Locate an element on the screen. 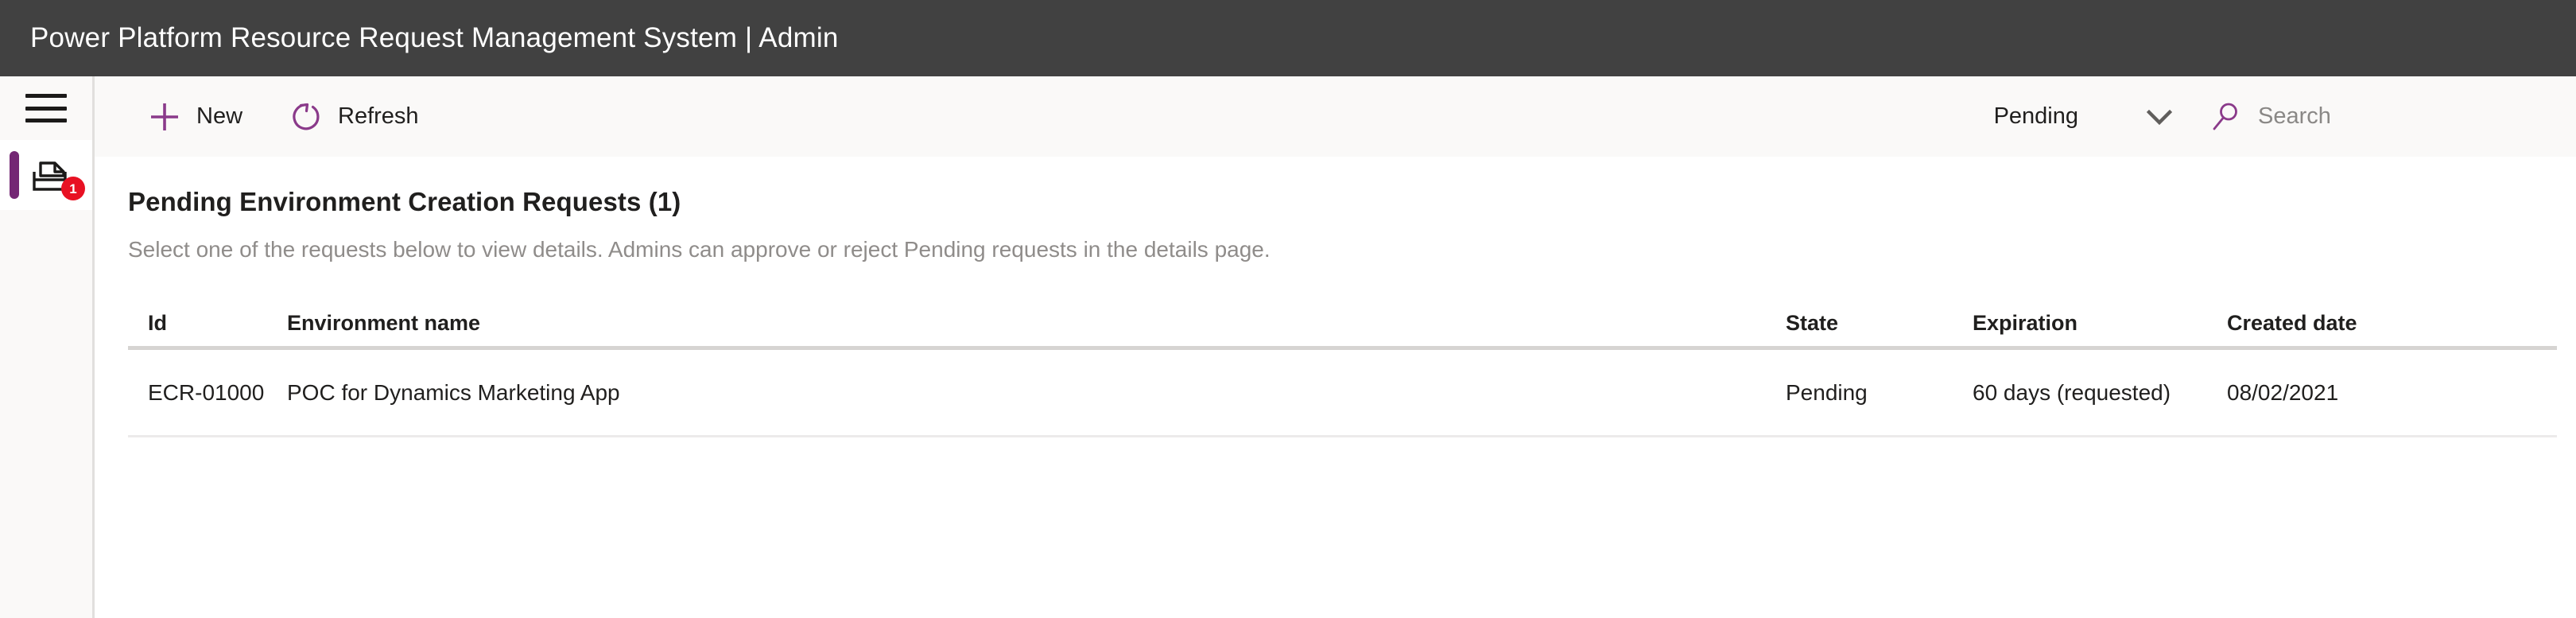  hamburger-icon is located at coordinates (46, 108).